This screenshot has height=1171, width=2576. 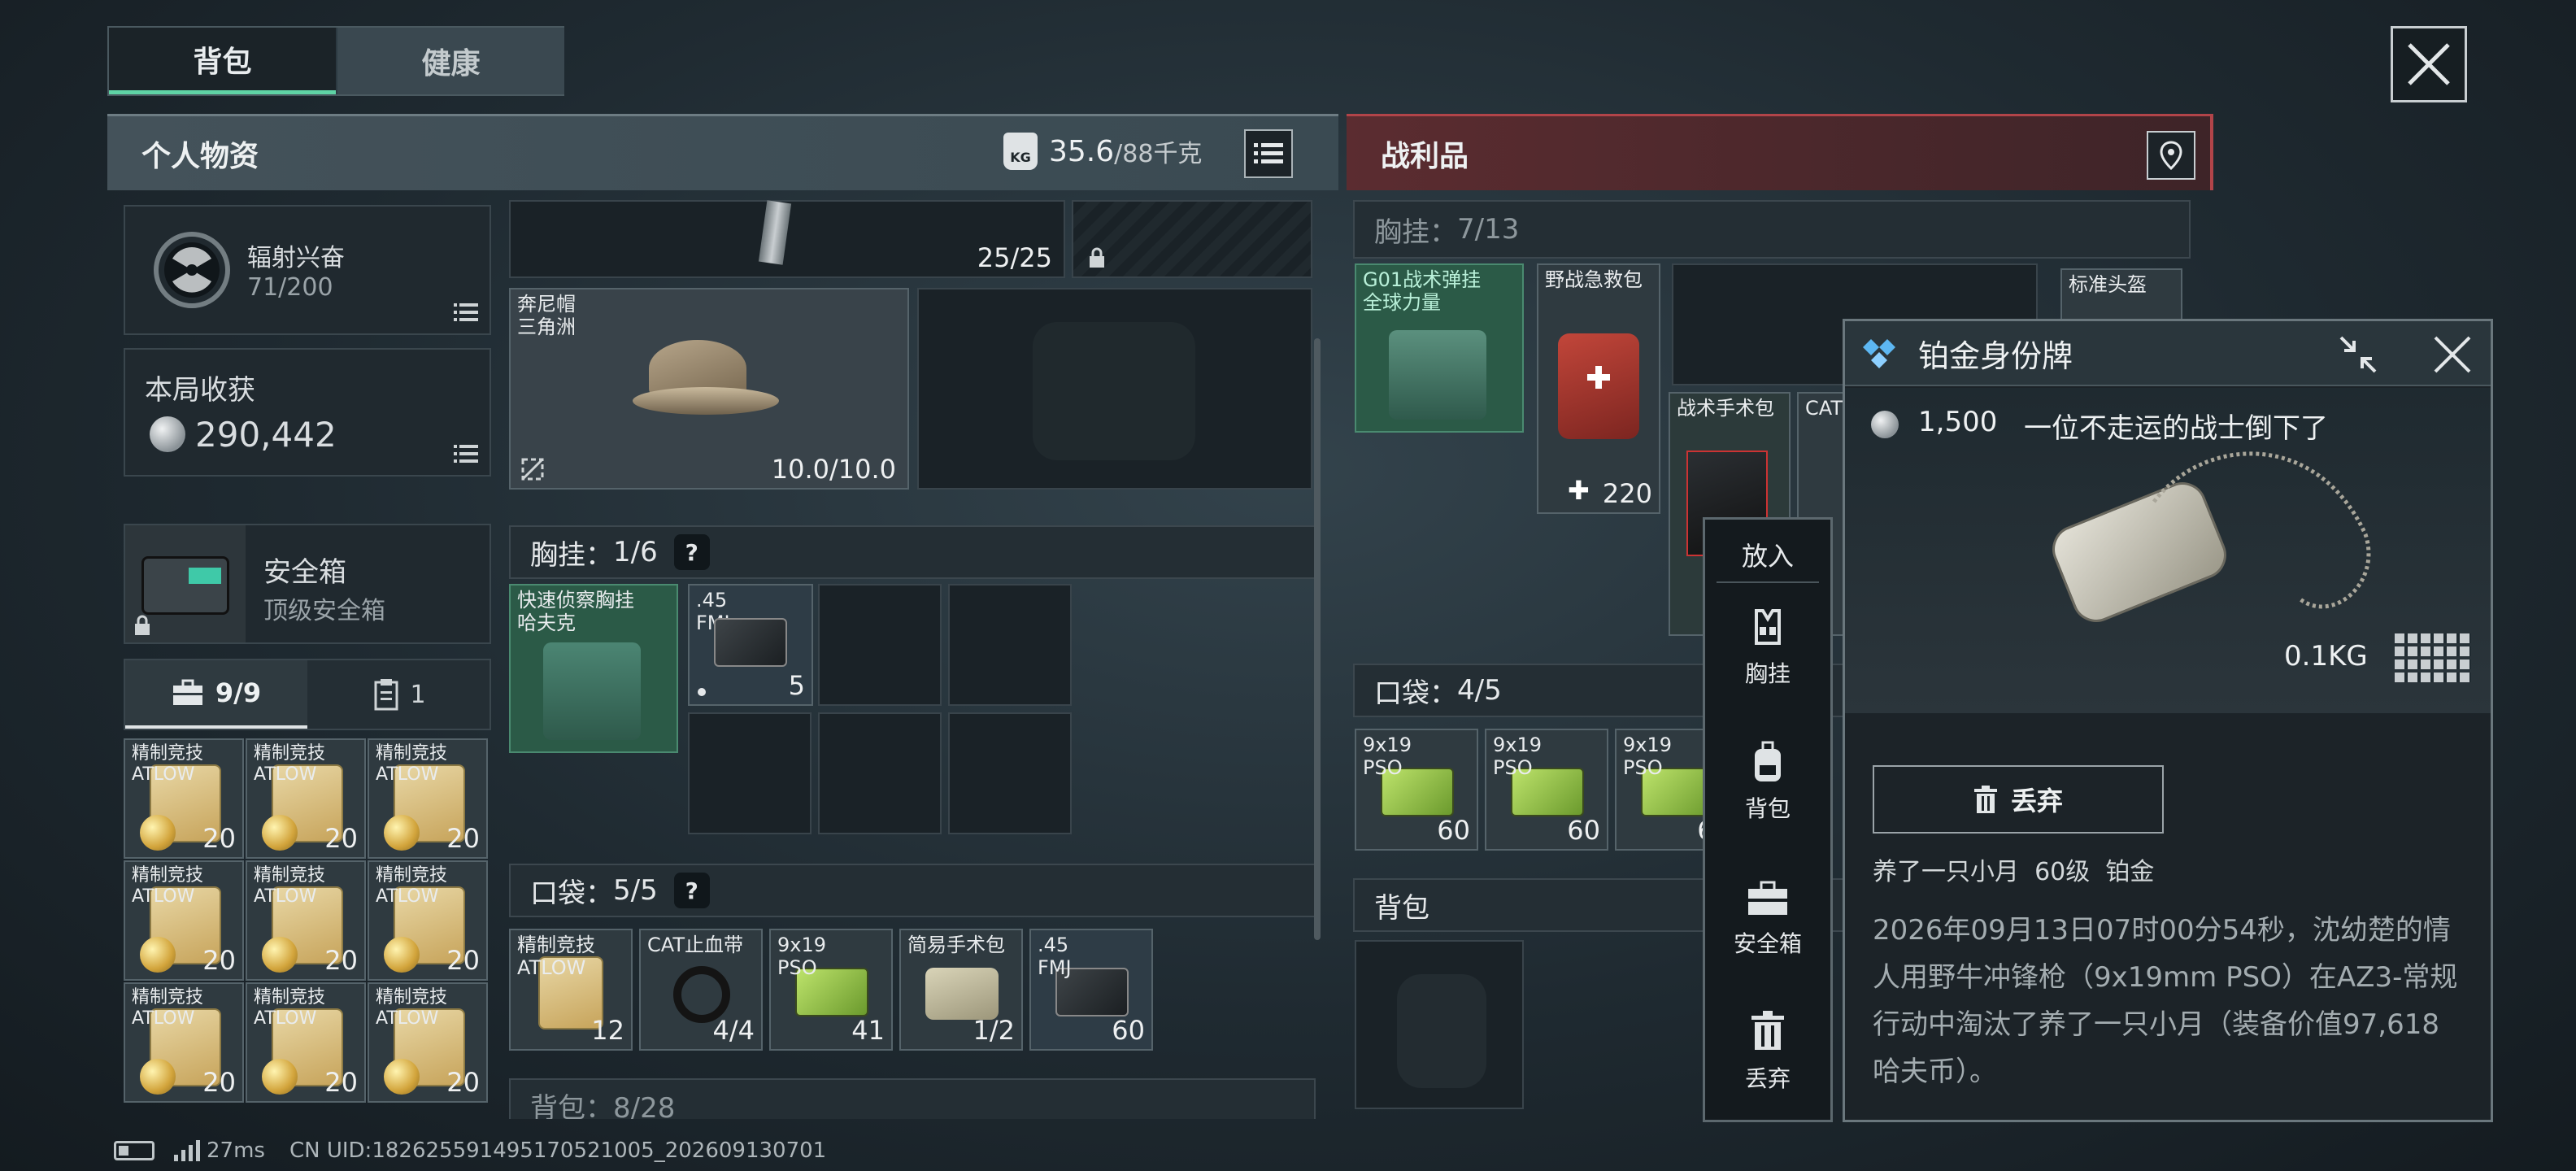 What do you see at coordinates (400, 694) in the screenshot?
I see `tab-other-storage: 1` at bounding box center [400, 694].